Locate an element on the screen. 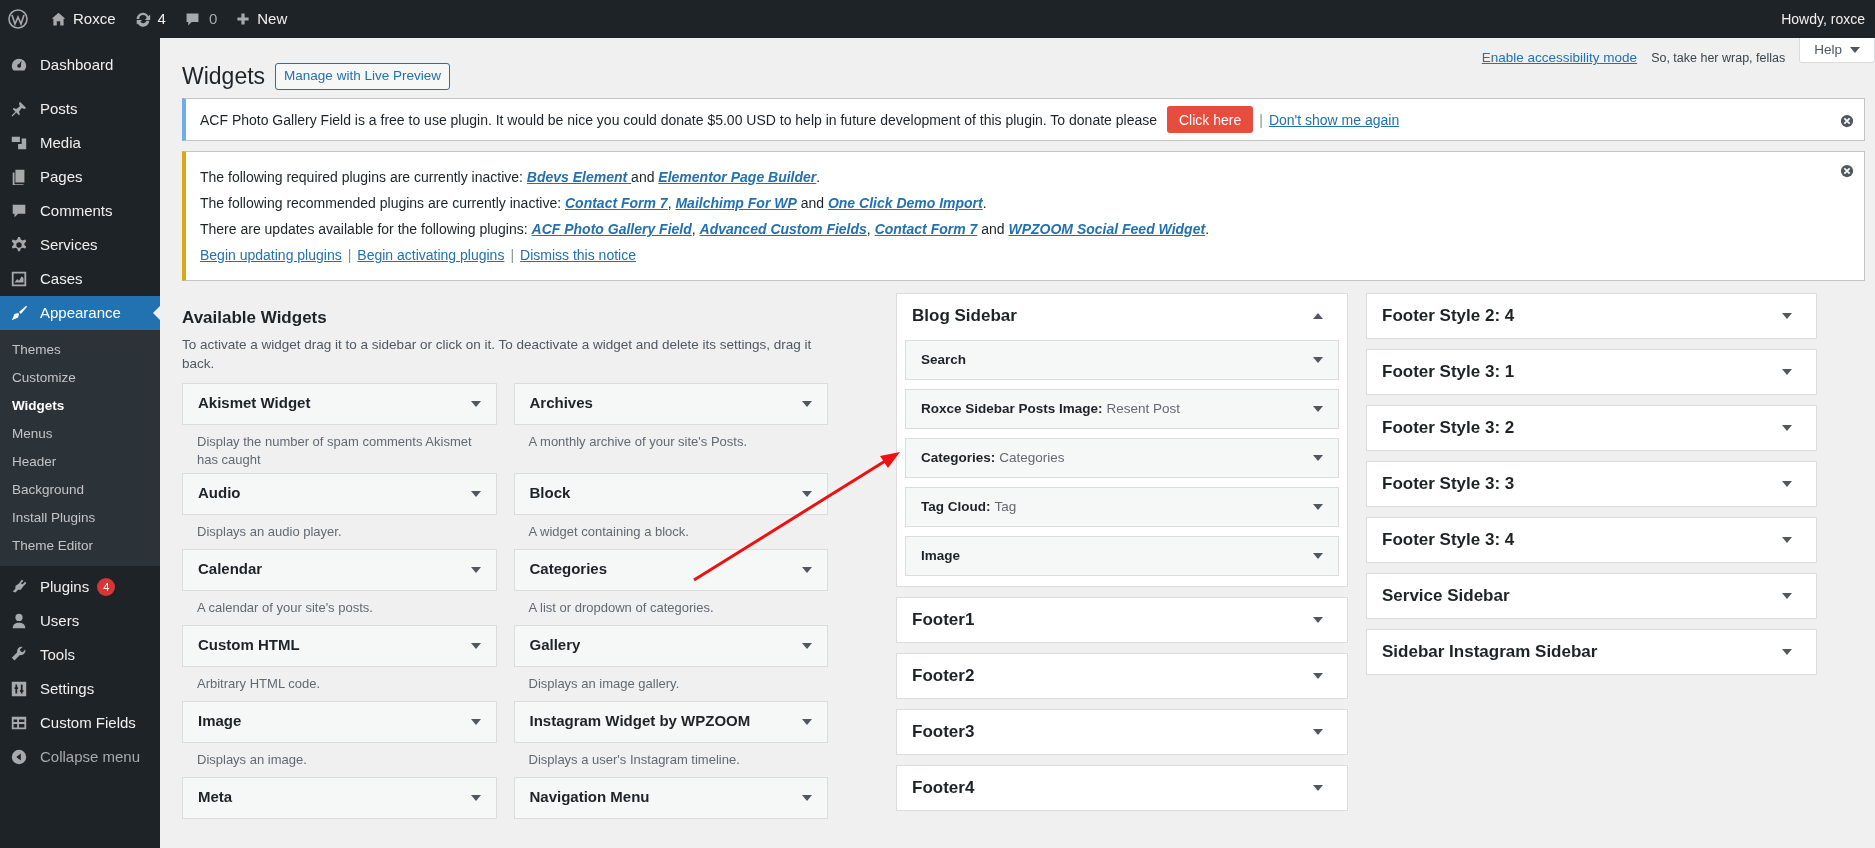 The height and width of the screenshot is (848, 1875). donate-button: Click here is located at coordinates (1210, 119).